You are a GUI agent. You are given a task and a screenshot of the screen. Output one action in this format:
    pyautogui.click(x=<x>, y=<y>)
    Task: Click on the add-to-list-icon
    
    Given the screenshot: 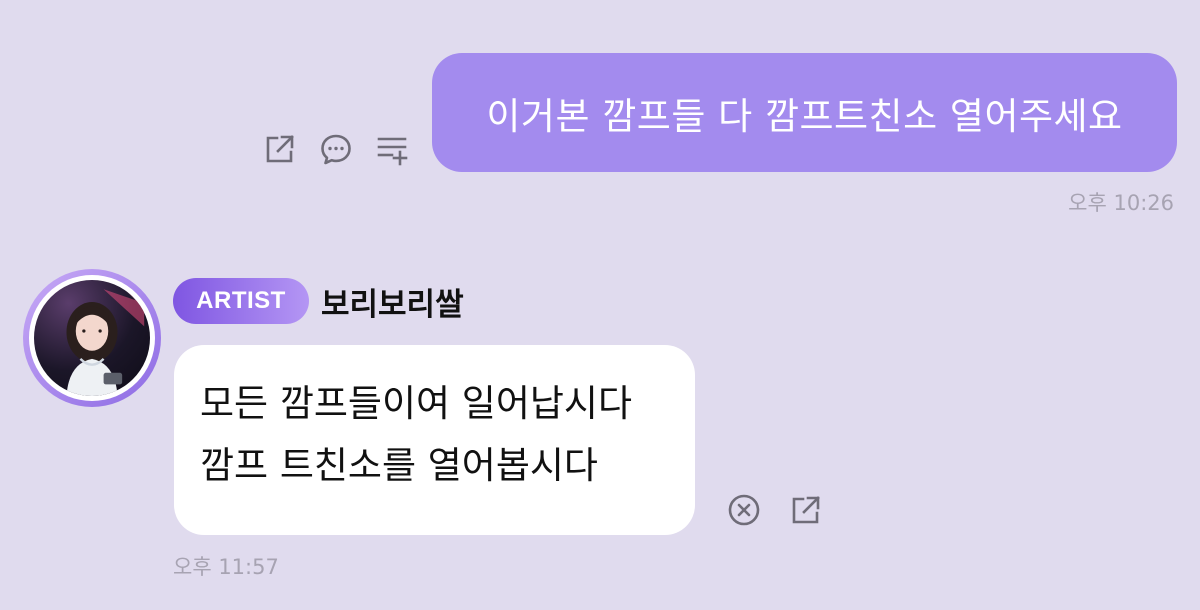 What is the action you would take?
    pyautogui.click(x=392, y=149)
    